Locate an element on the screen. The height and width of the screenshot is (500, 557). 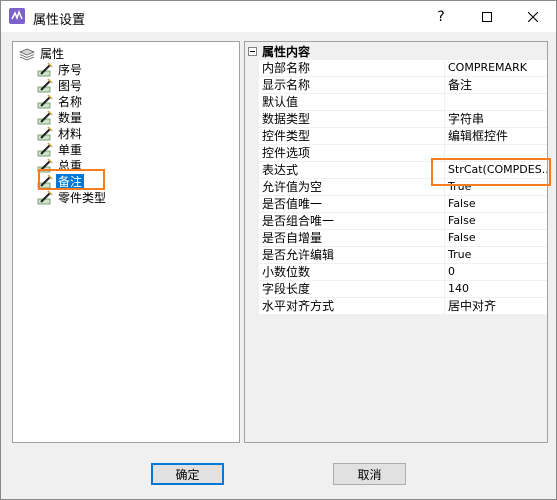
help-label: ? is located at coordinates (441, 16).